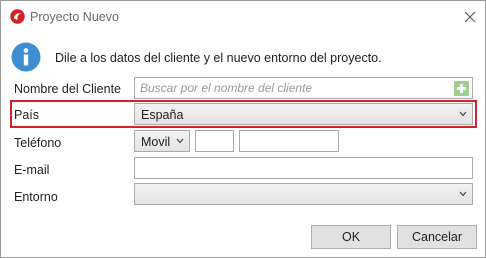 This screenshot has width=486, height=258. I want to click on phone-prefix-input, so click(214, 141).